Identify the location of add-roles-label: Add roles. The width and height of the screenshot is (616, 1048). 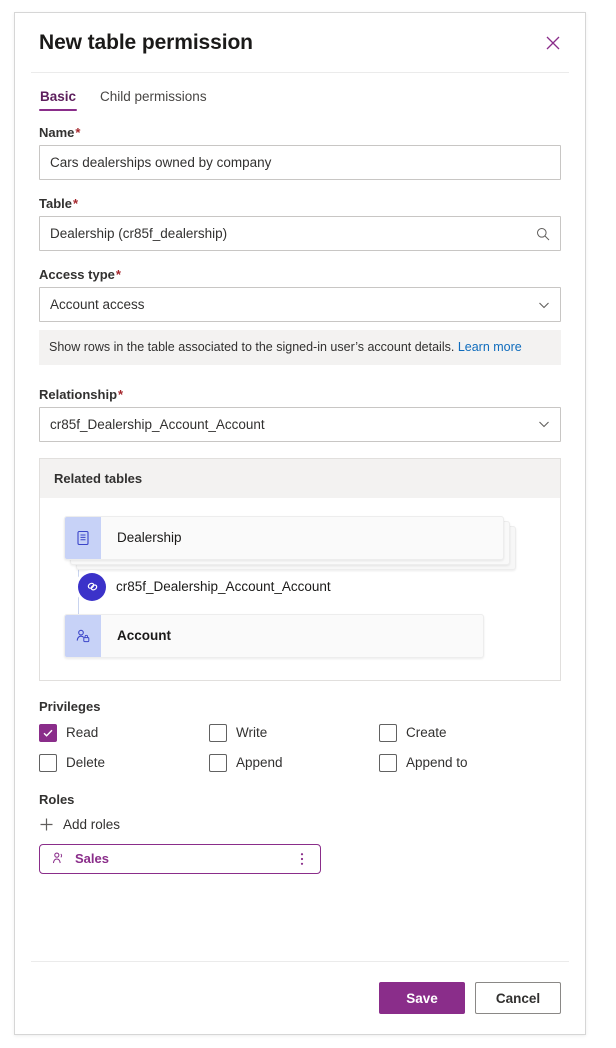
(92, 824).